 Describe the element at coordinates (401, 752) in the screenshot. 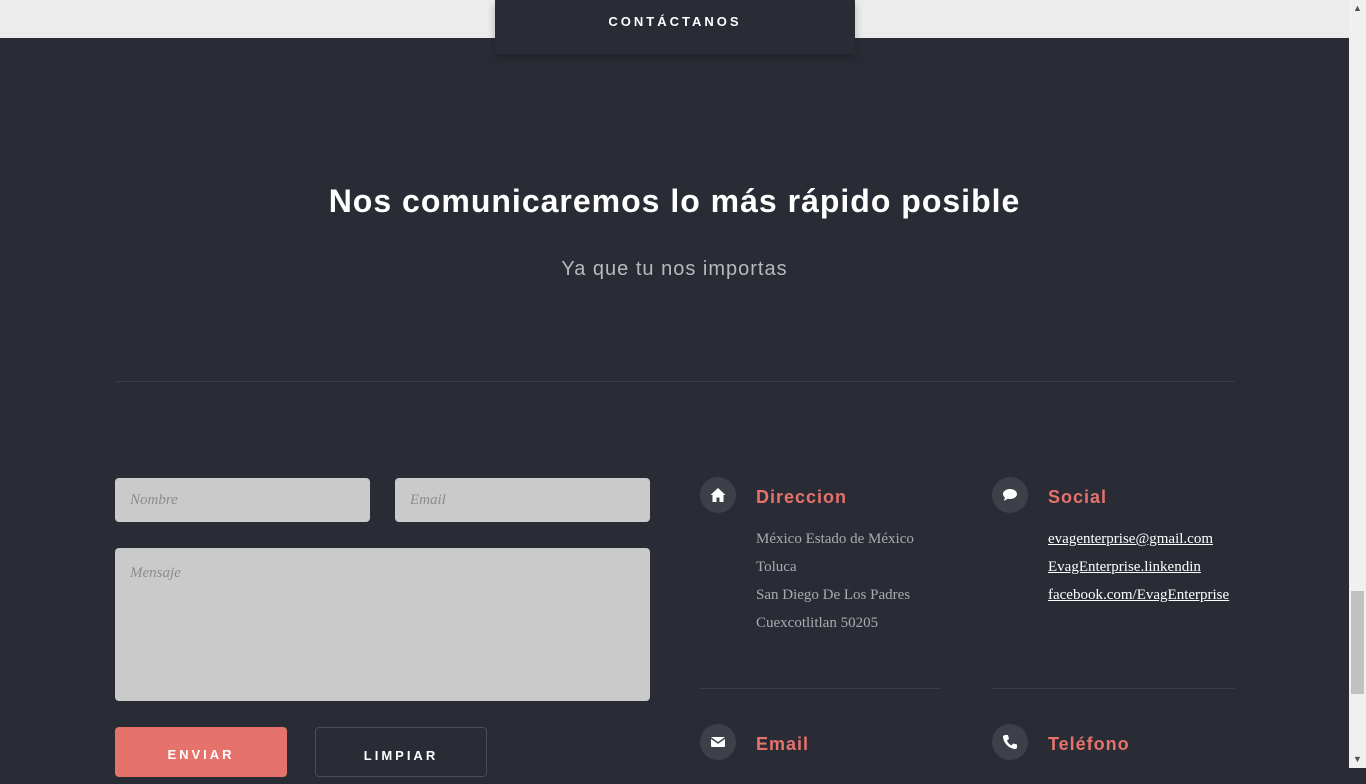

I see `clear-button: LIMPIAR` at that location.